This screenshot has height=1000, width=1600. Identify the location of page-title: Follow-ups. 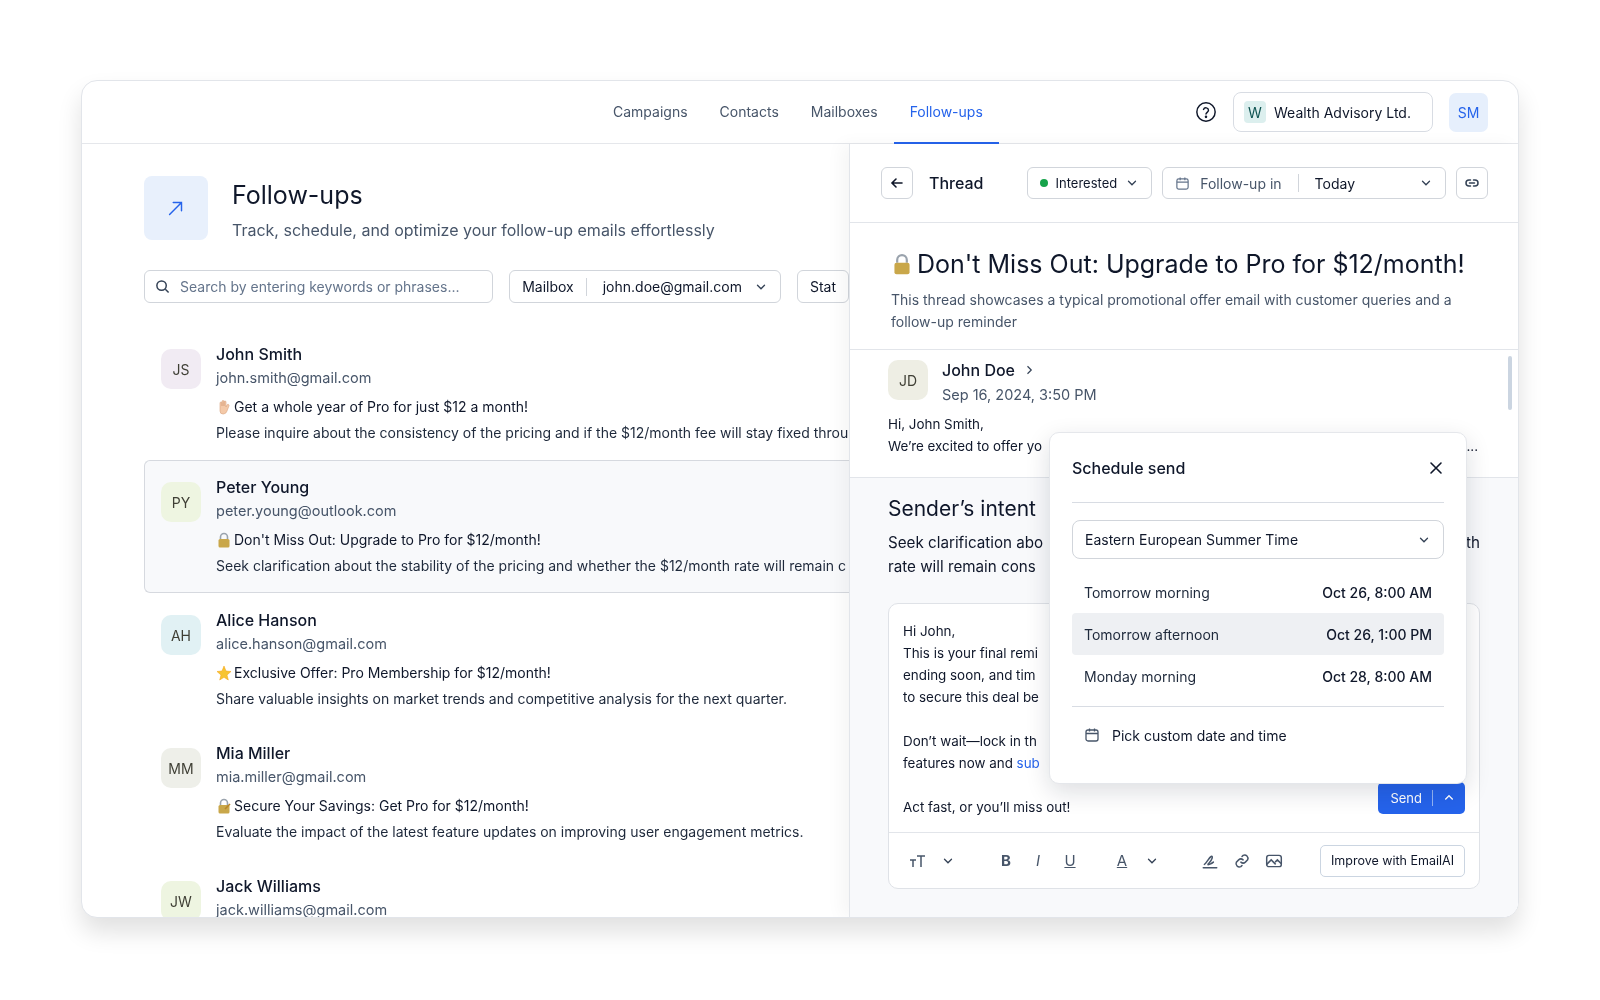
(298, 195).